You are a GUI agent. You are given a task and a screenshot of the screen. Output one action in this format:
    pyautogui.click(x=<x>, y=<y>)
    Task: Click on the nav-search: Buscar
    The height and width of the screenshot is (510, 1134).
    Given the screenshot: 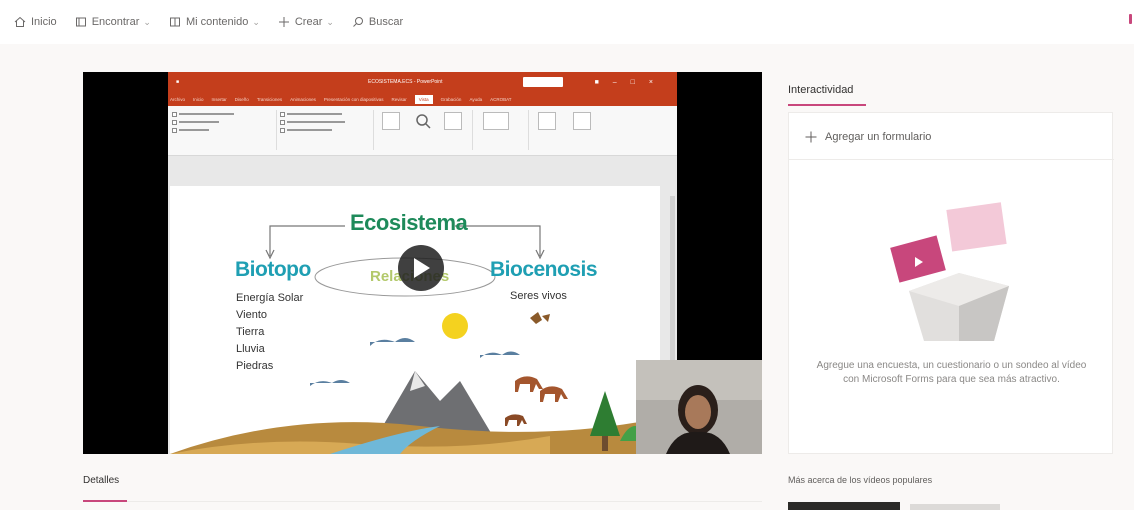 What is the action you would take?
    pyautogui.click(x=377, y=22)
    